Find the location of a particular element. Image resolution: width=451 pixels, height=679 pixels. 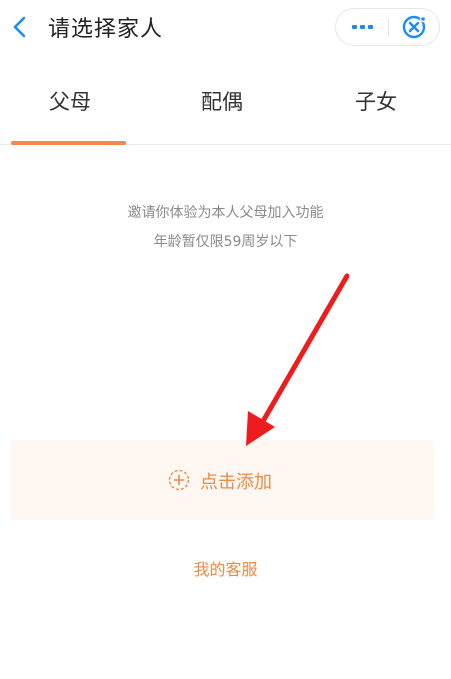

mini-program-capsule is located at coordinates (387, 27).